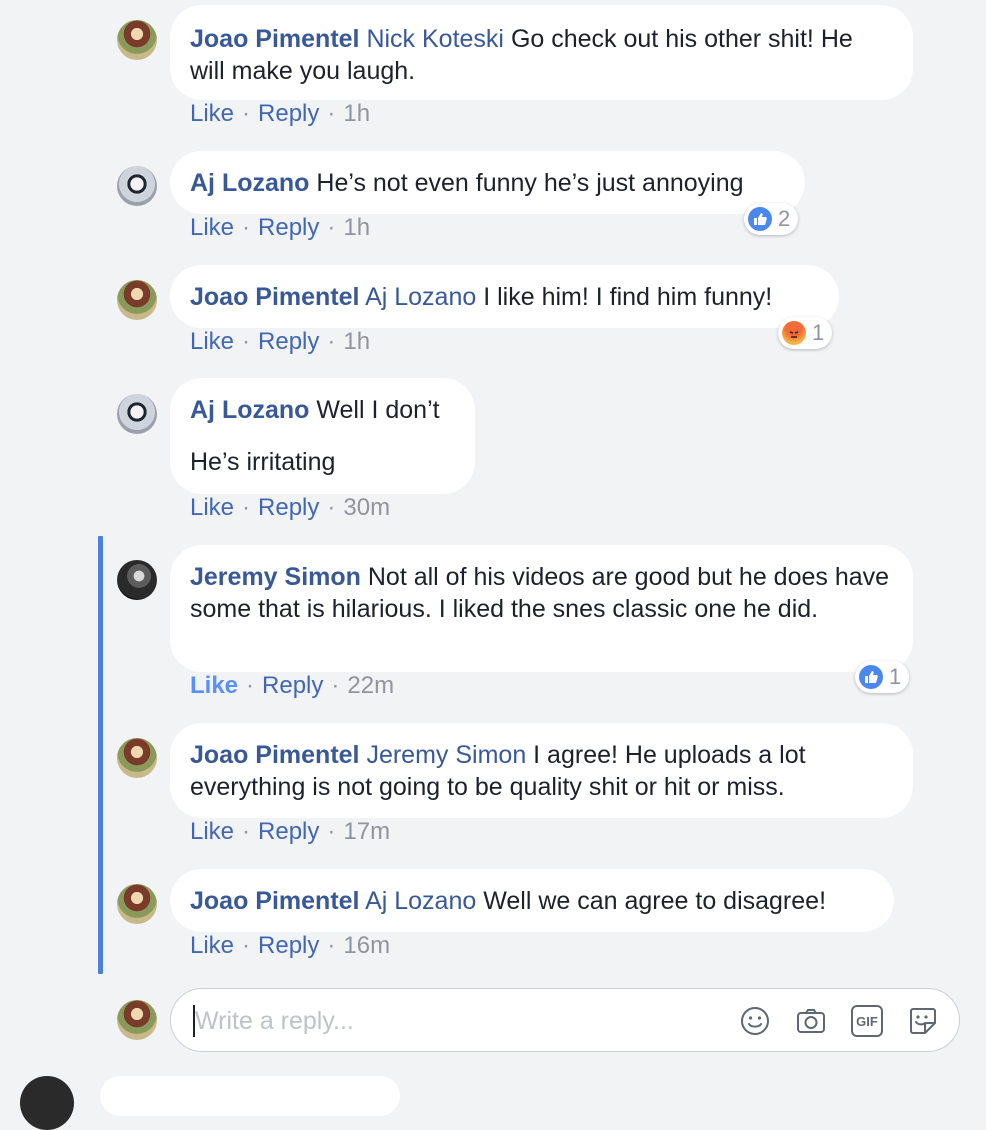 The height and width of the screenshot is (1130, 986). I want to click on timestamp: 22m, so click(370, 685).